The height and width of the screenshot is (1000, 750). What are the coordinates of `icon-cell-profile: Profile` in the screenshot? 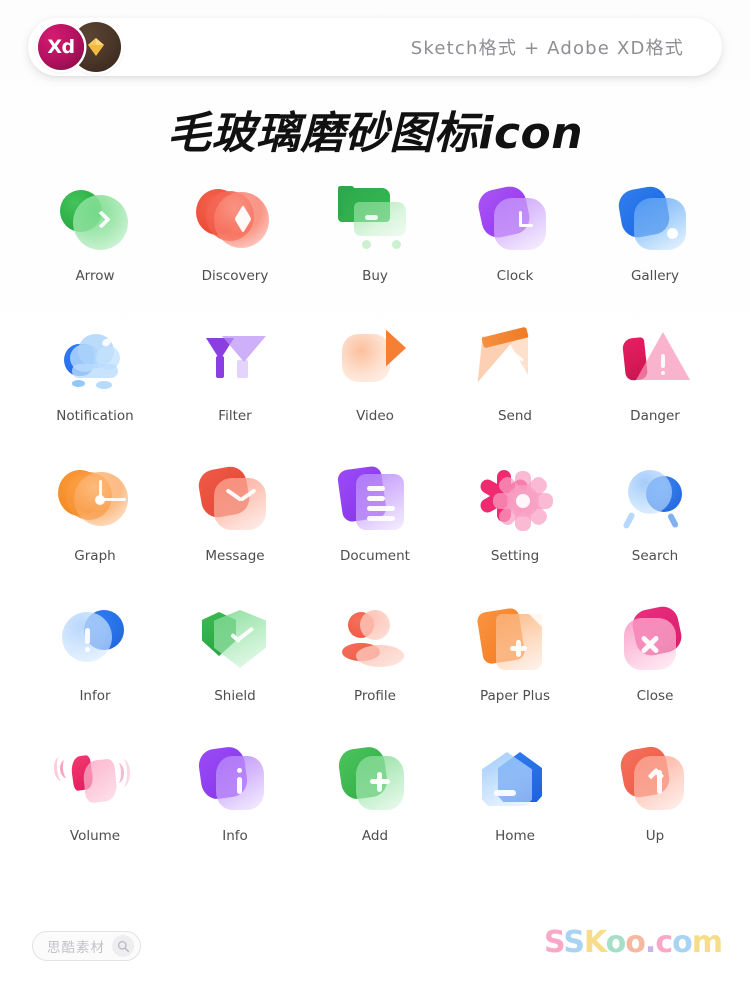 It's located at (375, 656).